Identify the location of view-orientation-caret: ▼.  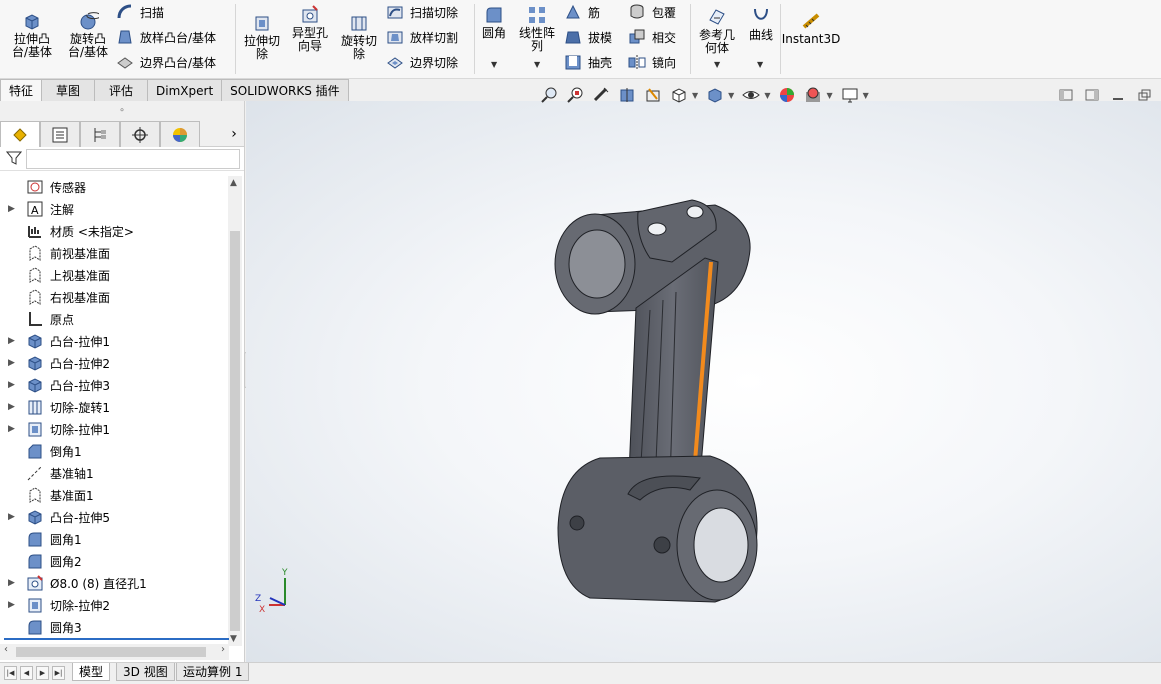
(695, 95).